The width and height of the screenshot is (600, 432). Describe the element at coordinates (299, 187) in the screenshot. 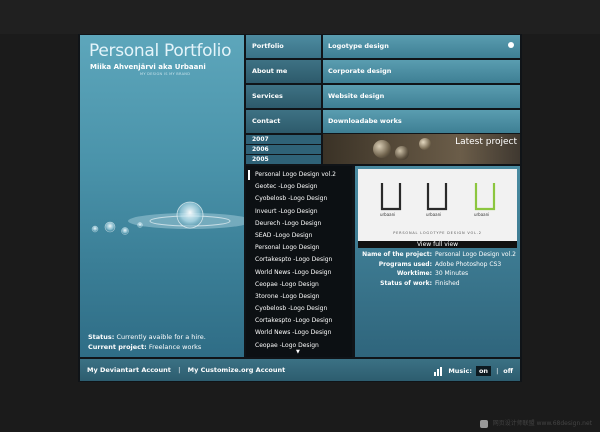

I see `list-item: Geotec -Logo Design` at that location.